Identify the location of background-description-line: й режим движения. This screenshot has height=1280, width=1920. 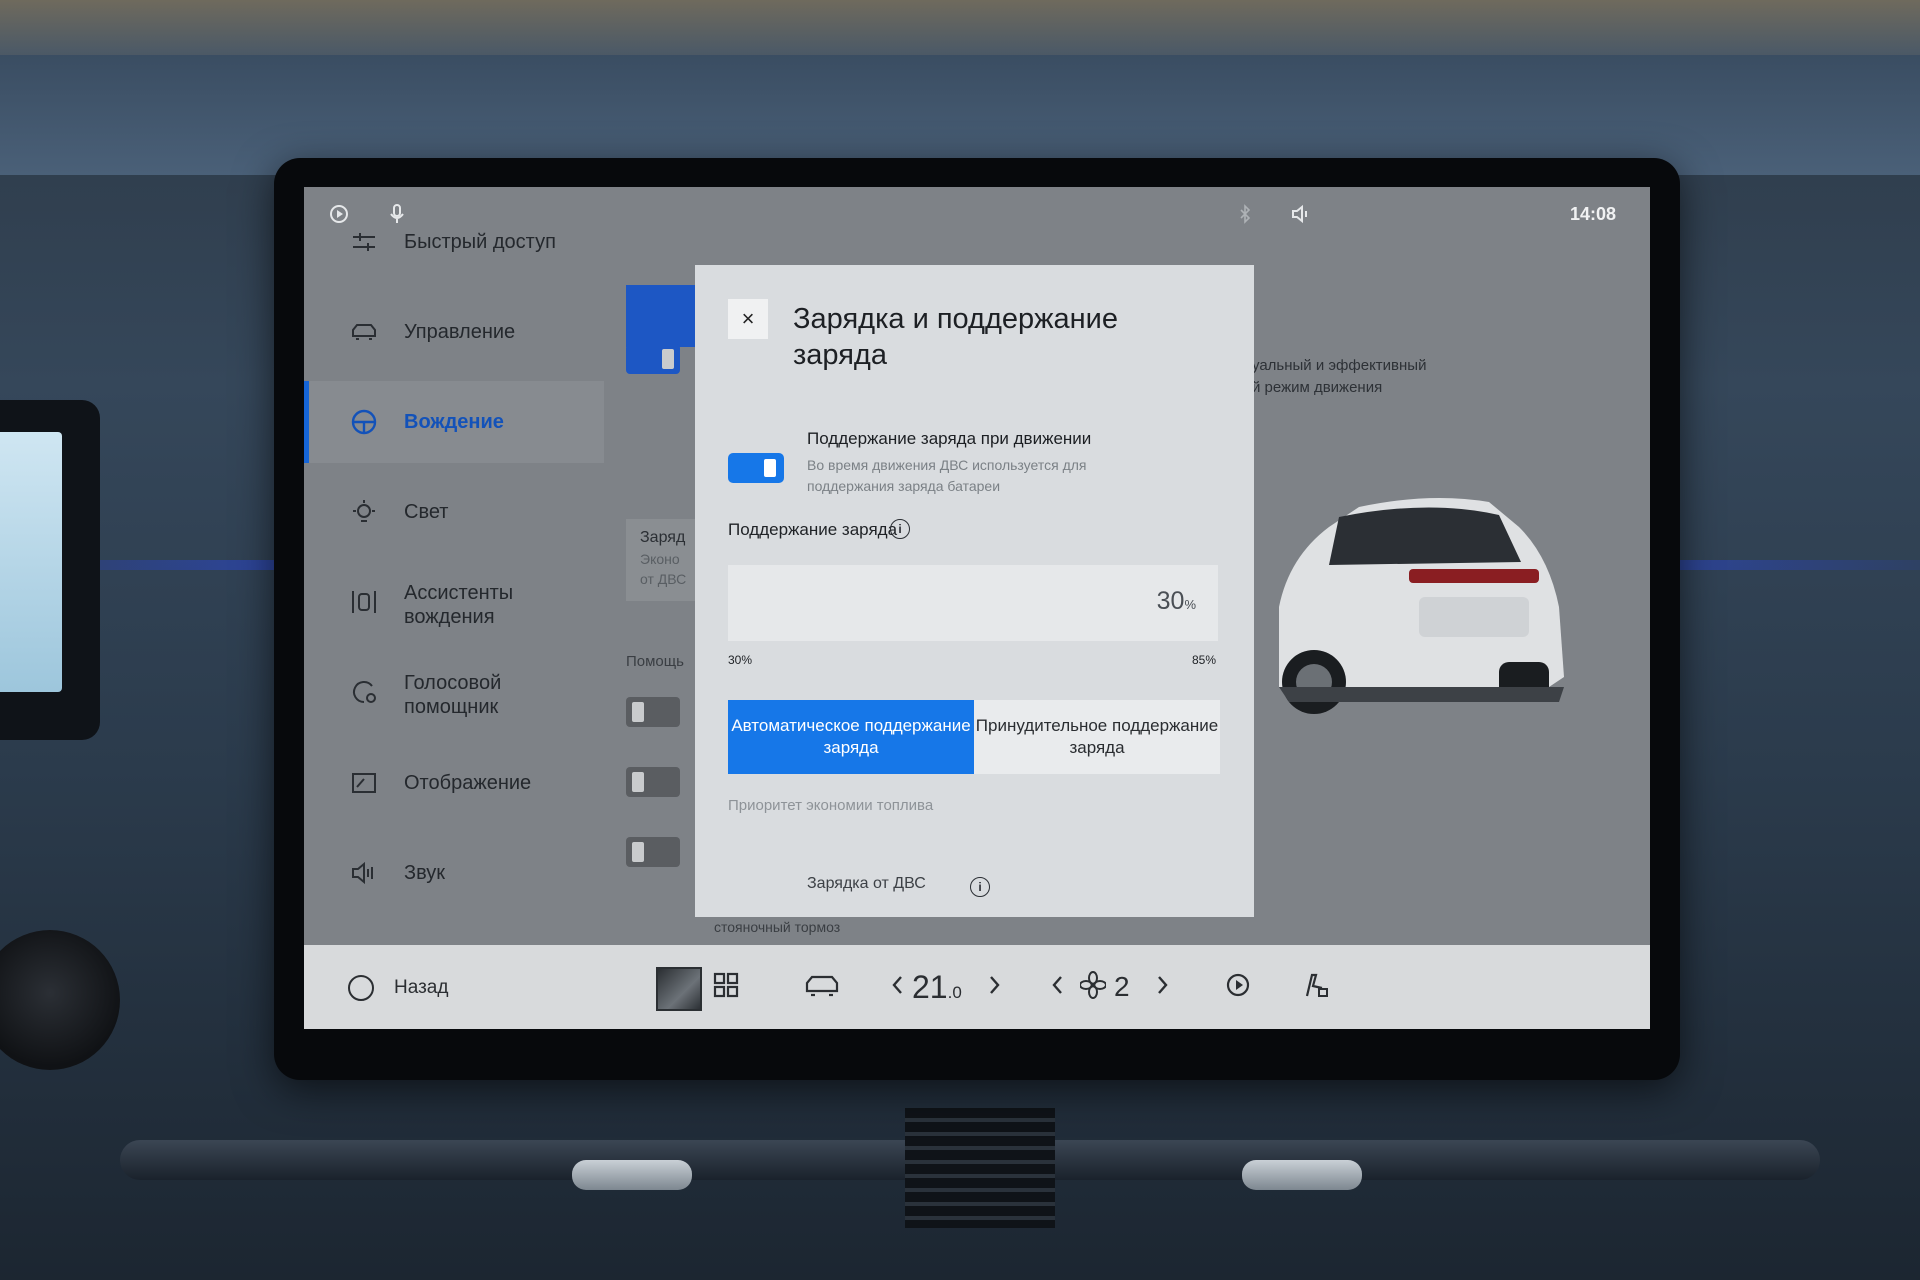
(1317, 387).